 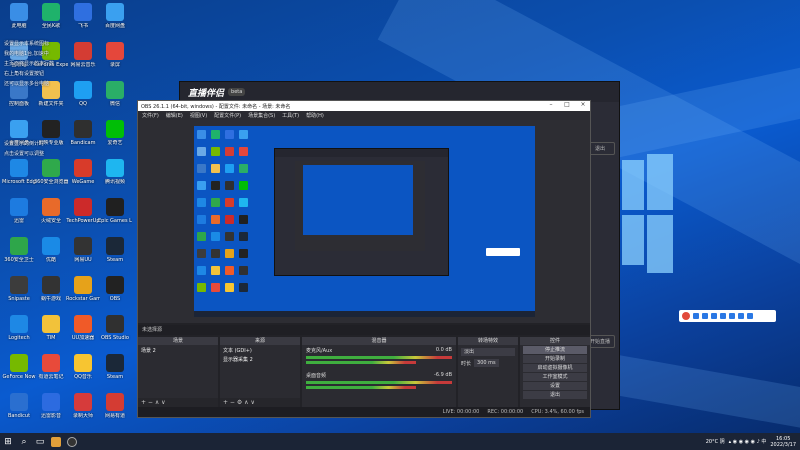 What do you see at coordinates (56, 441) in the screenshot?
I see `live-app-taskbar-icon` at bounding box center [56, 441].